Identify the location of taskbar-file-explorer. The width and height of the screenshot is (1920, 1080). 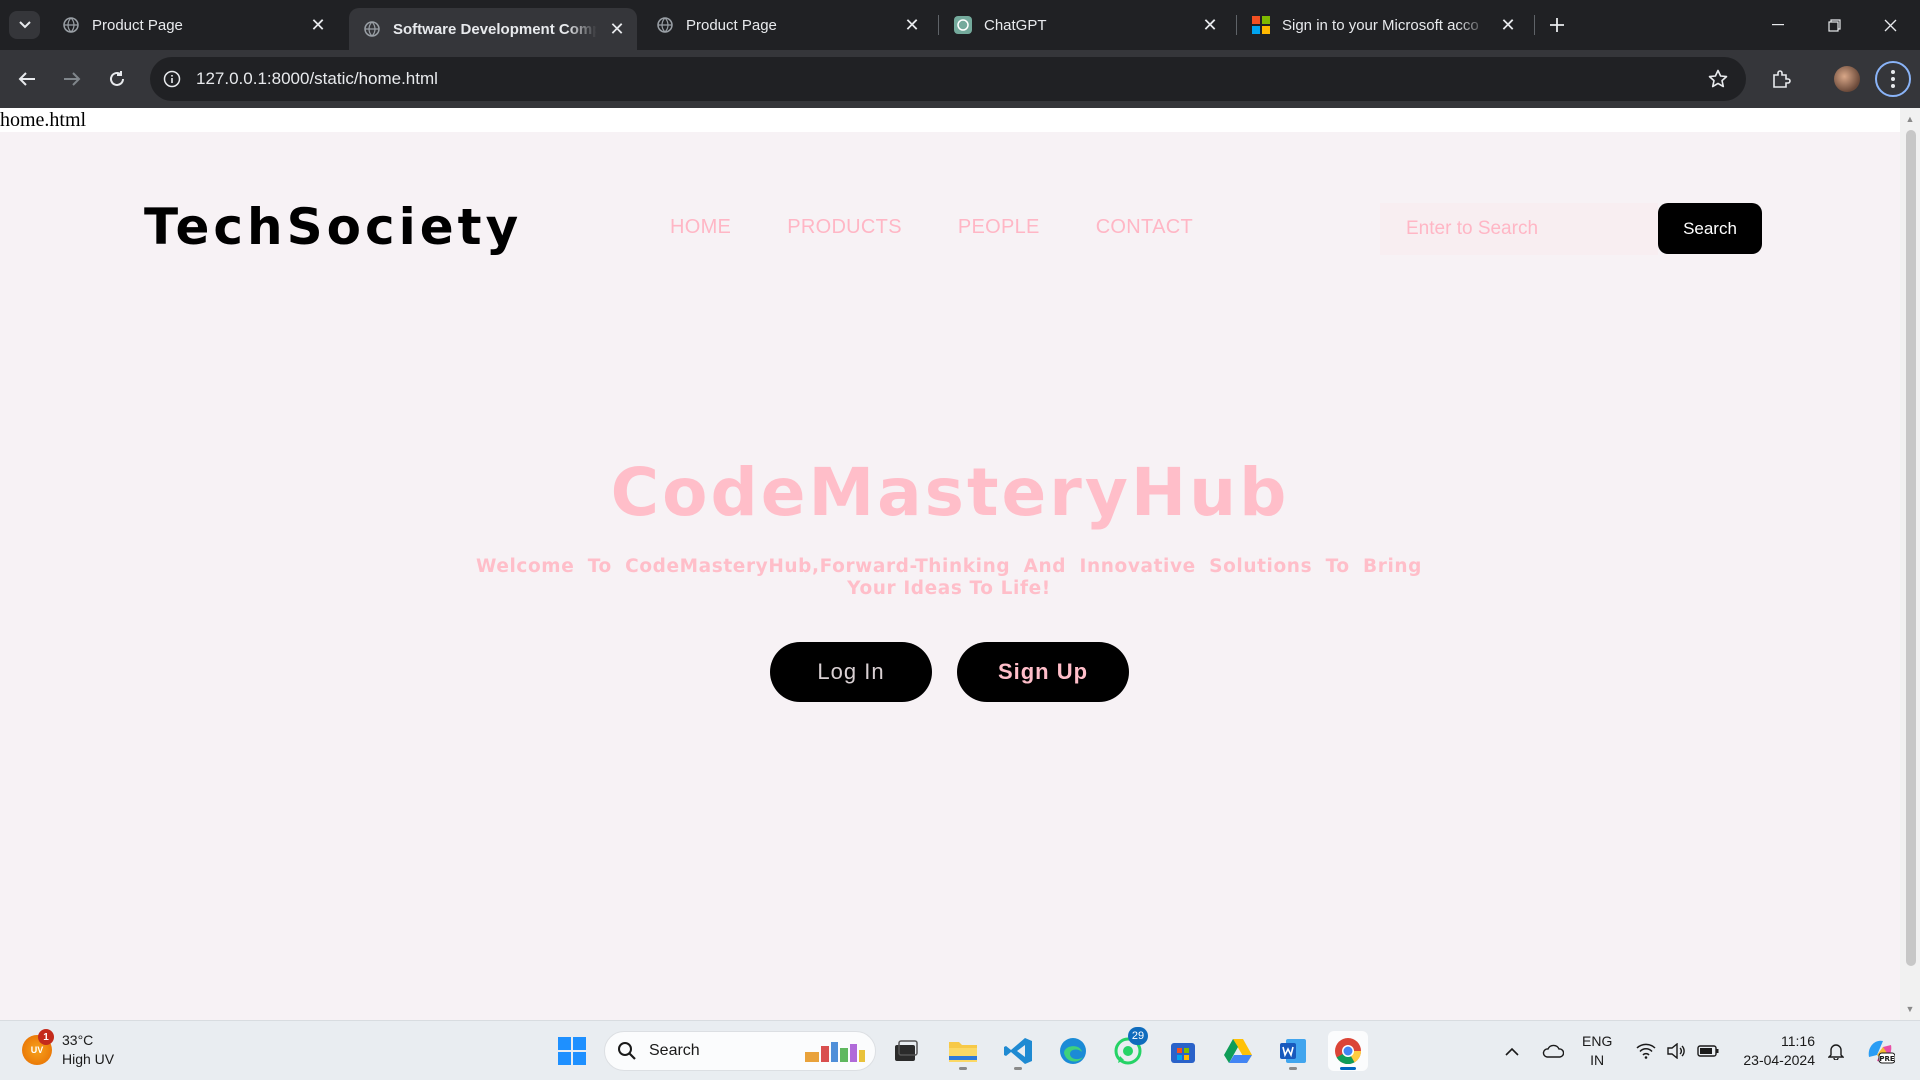
(963, 1051).